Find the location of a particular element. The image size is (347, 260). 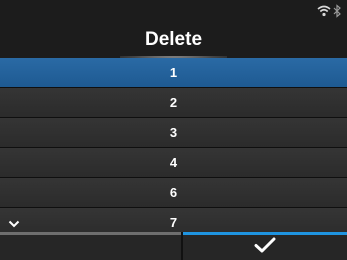

wifi-icon is located at coordinates (324, 11).